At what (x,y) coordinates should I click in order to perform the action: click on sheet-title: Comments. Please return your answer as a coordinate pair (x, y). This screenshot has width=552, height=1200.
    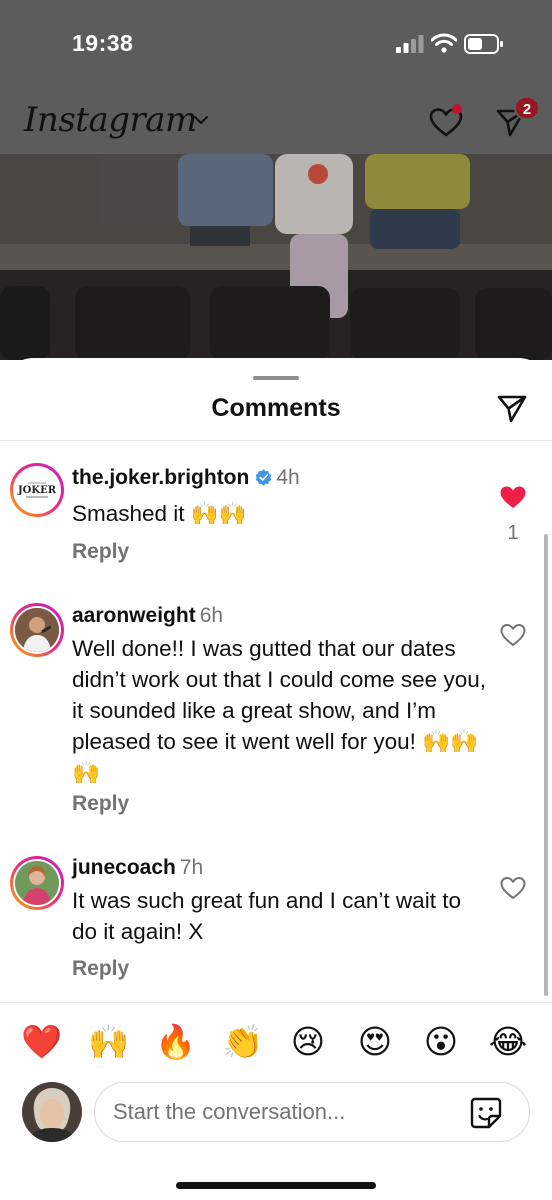
    Looking at the image, I should click on (276, 408).